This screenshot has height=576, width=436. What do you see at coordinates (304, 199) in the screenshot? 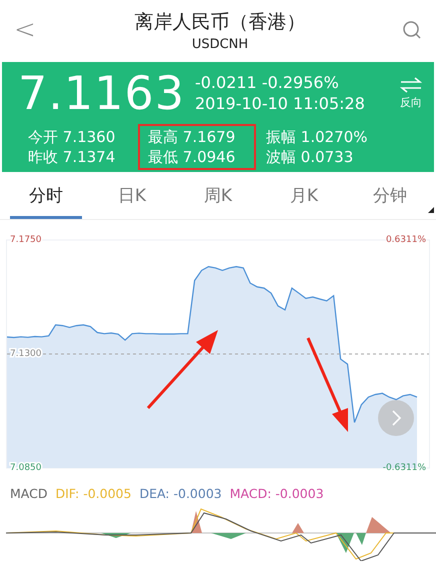
I see `chart-tab: 月K` at bounding box center [304, 199].